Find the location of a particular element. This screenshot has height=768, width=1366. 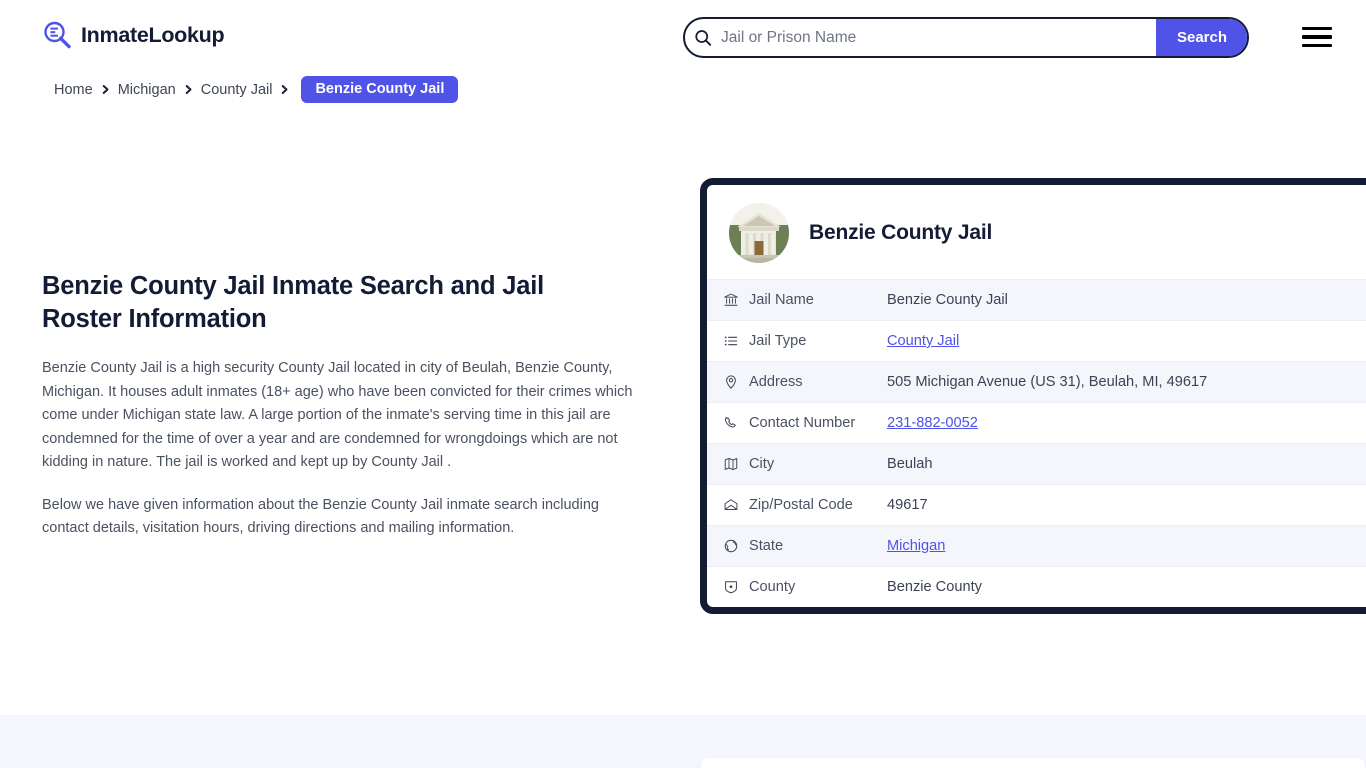

brand-logo-link: InmateLookup is located at coordinates (133, 35).